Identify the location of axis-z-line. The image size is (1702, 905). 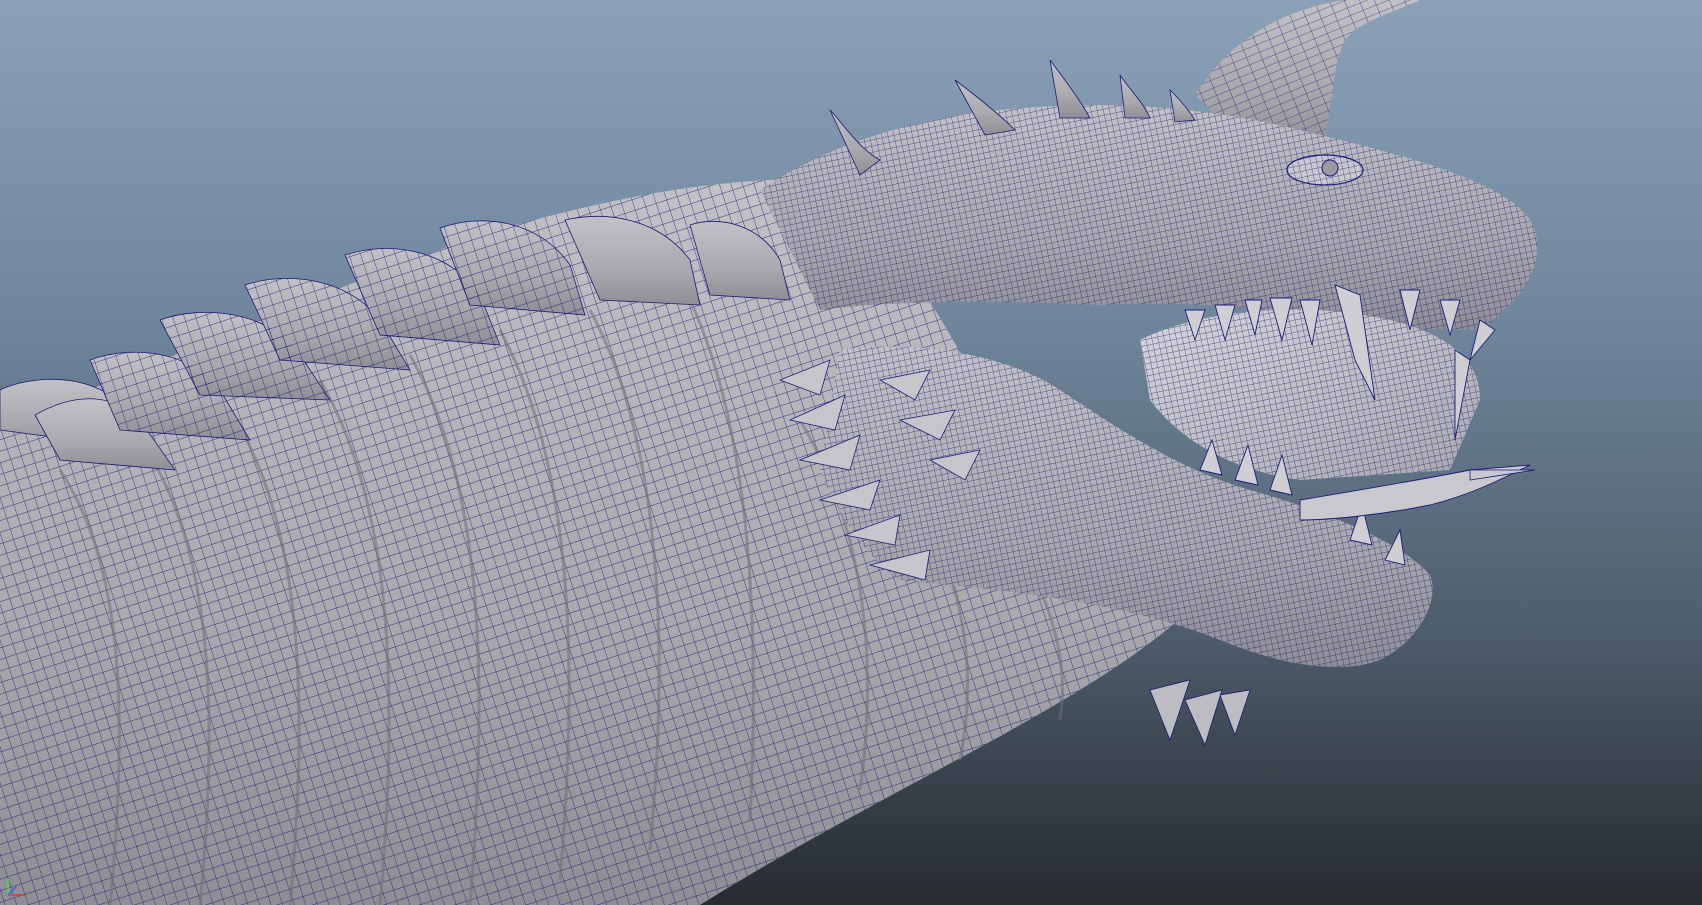
(12, 891).